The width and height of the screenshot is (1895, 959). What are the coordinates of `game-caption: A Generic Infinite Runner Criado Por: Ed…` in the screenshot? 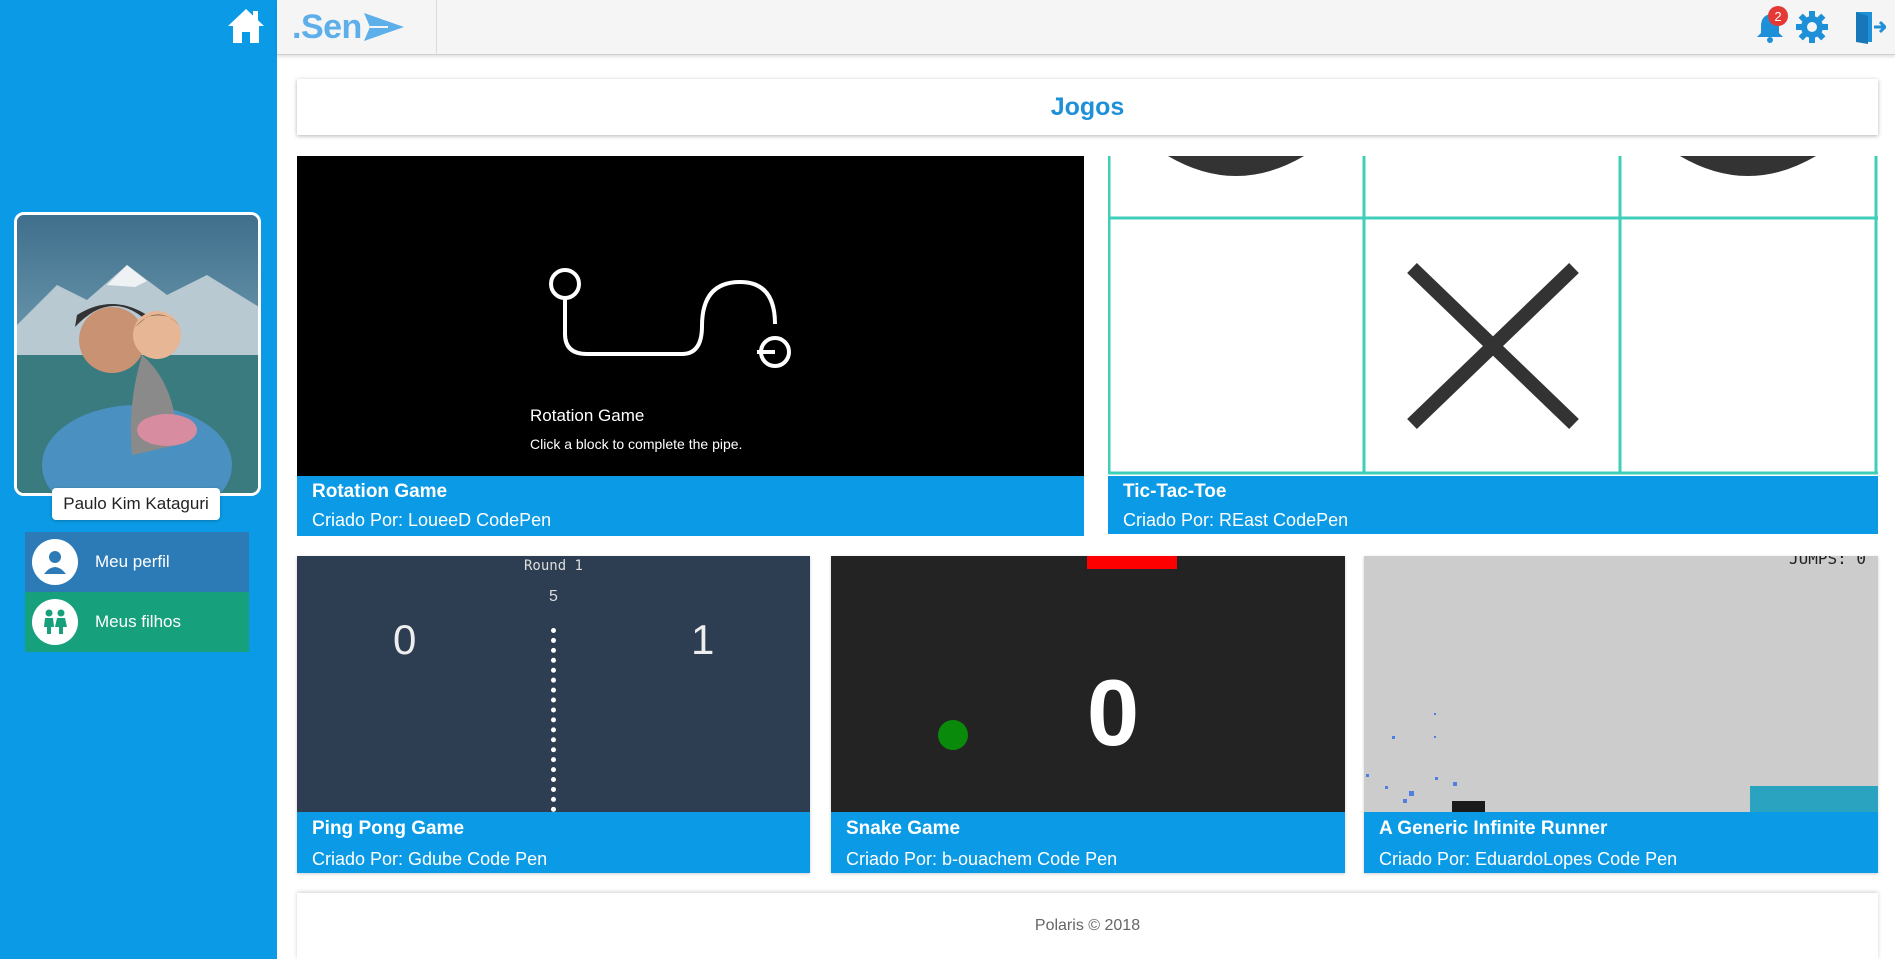 It's located at (1621, 842).